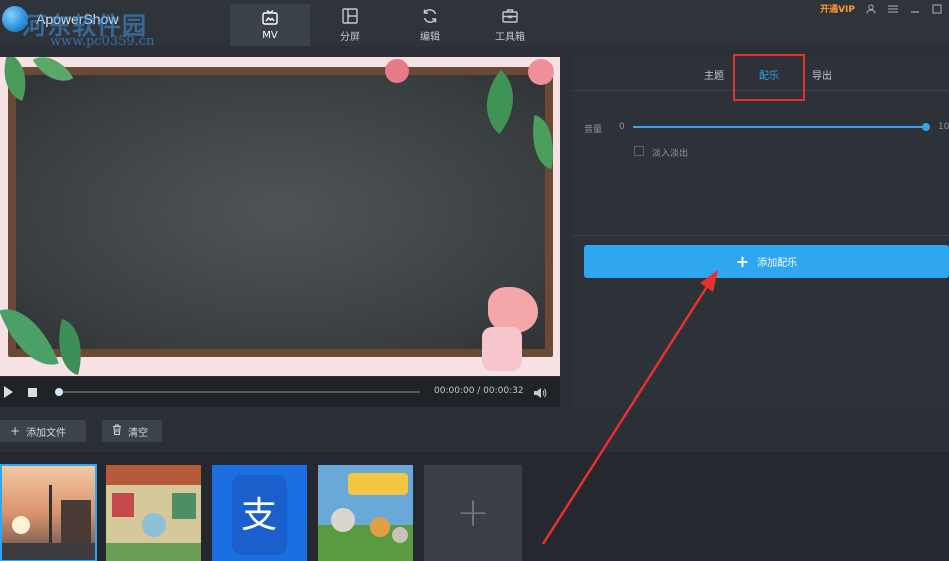 The width and height of the screenshot is (949, 561). What do you see at coordinates (350, 16) in the screenshot?
I see `split-screen-icon` at bounding box center [350, 16].